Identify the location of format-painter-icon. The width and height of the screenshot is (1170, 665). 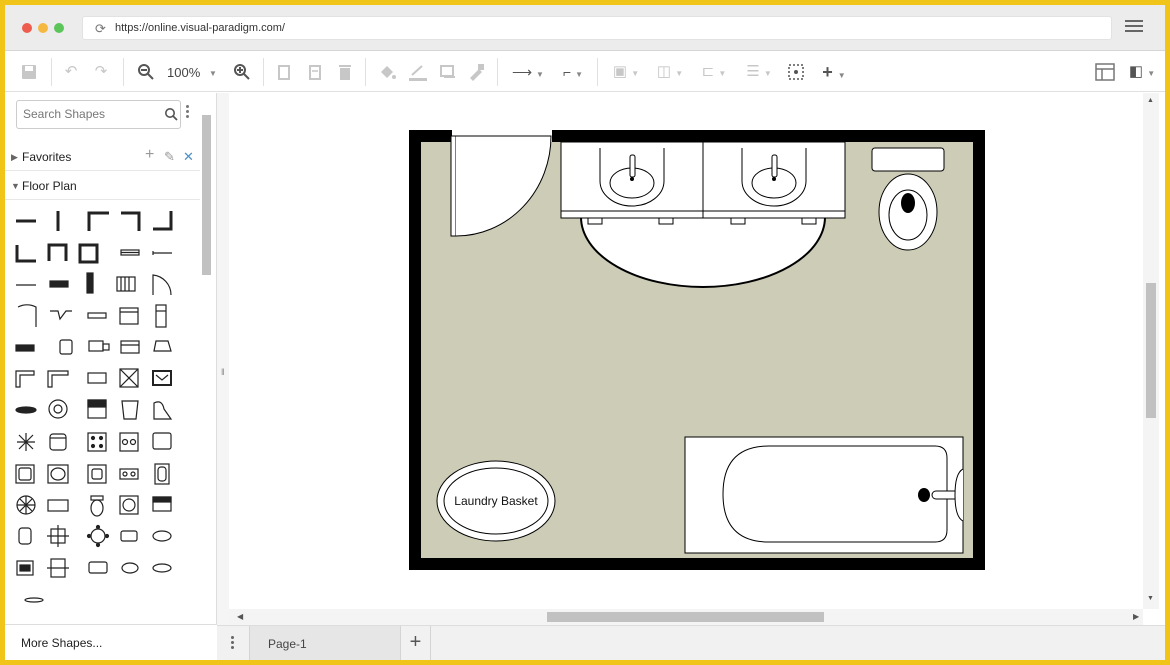
(476, 72).